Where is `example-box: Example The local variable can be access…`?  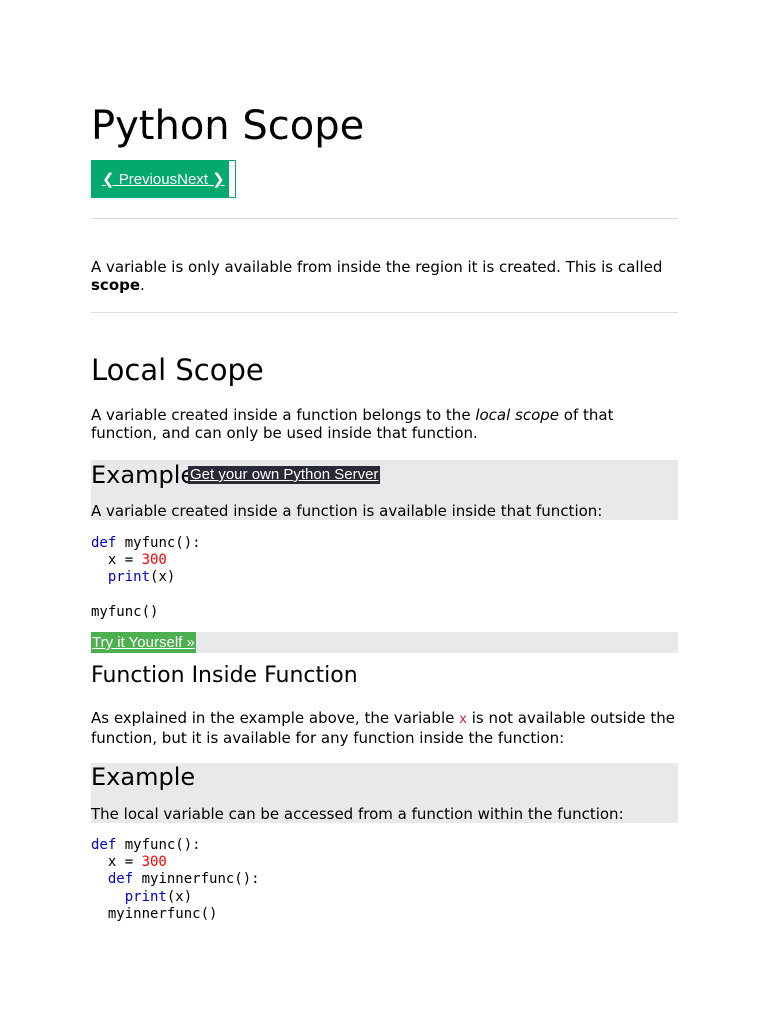 example-box: Example The local variable can be access… is located at coordinates (384, 793).